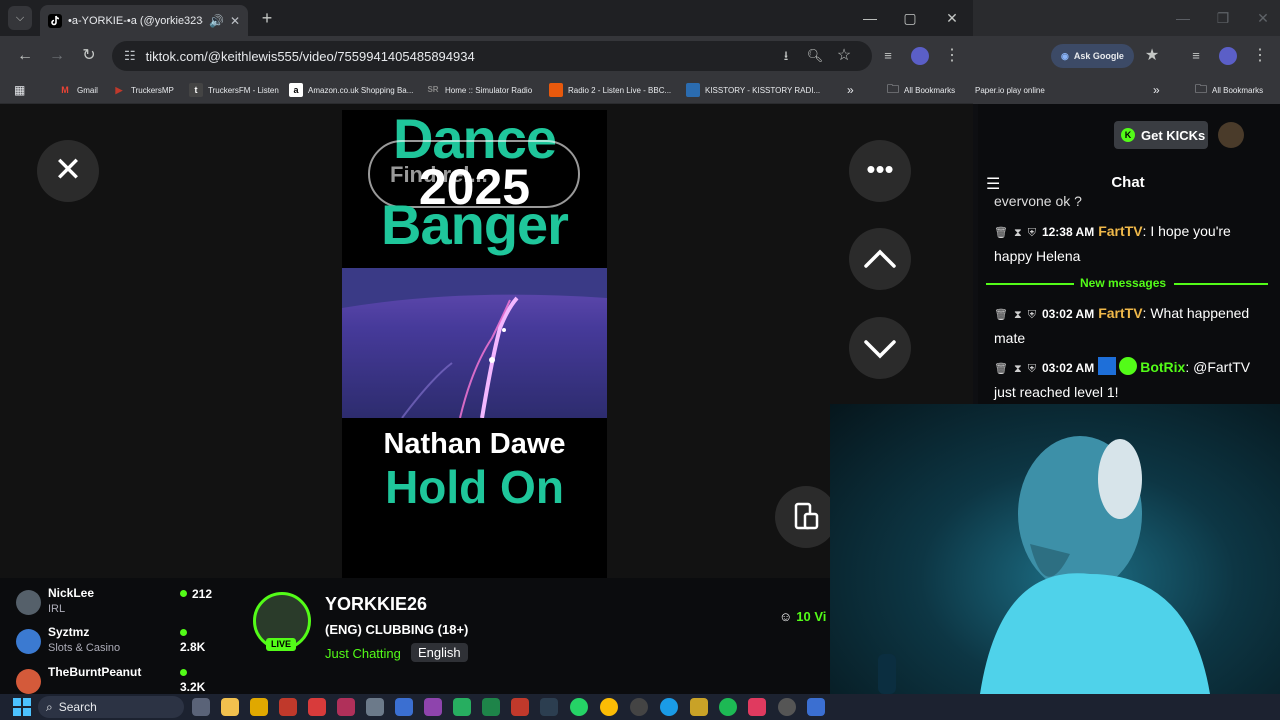 This screenshot has width=1280, height=720. What do you see at coordinates (1231, 135) in the screenshot?
I see `user-avatar` at bounding box center [1231, 135].